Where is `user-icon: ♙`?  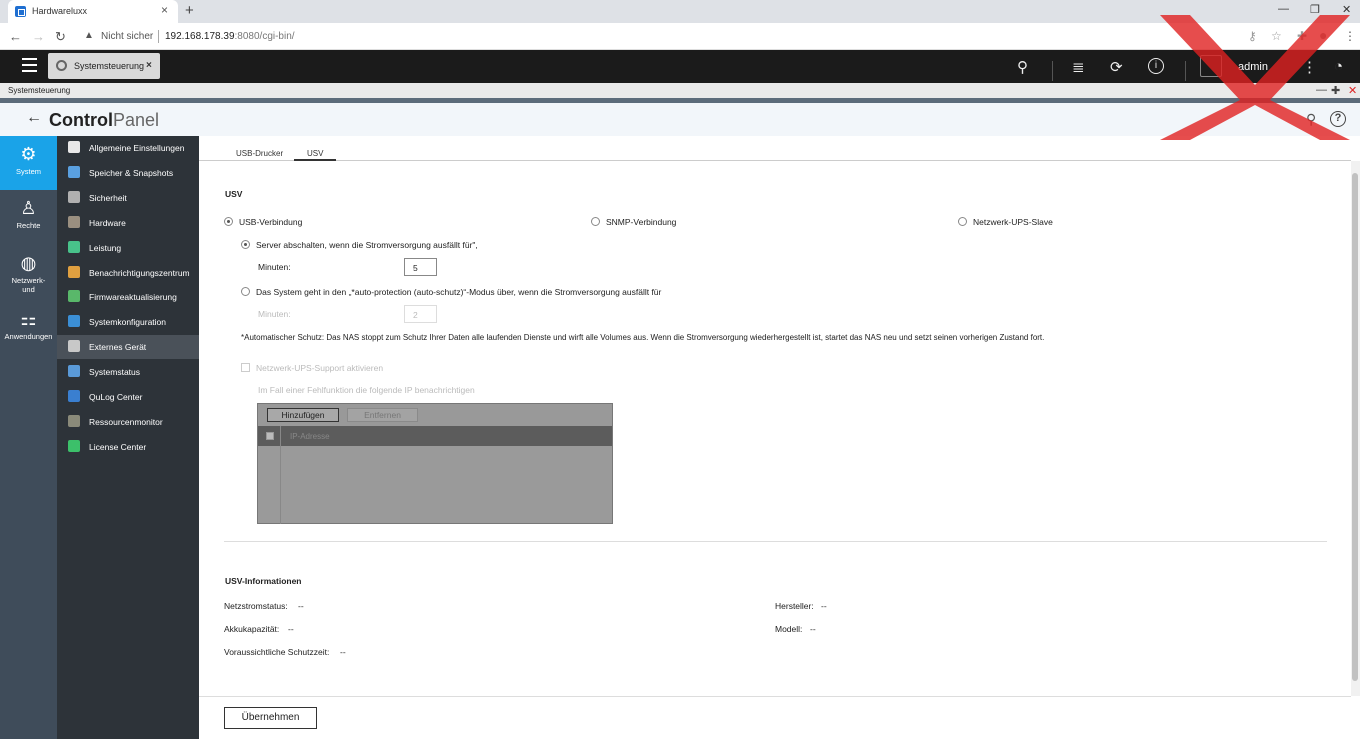 user-icon: ♙ is located at coordinates (28, 208).